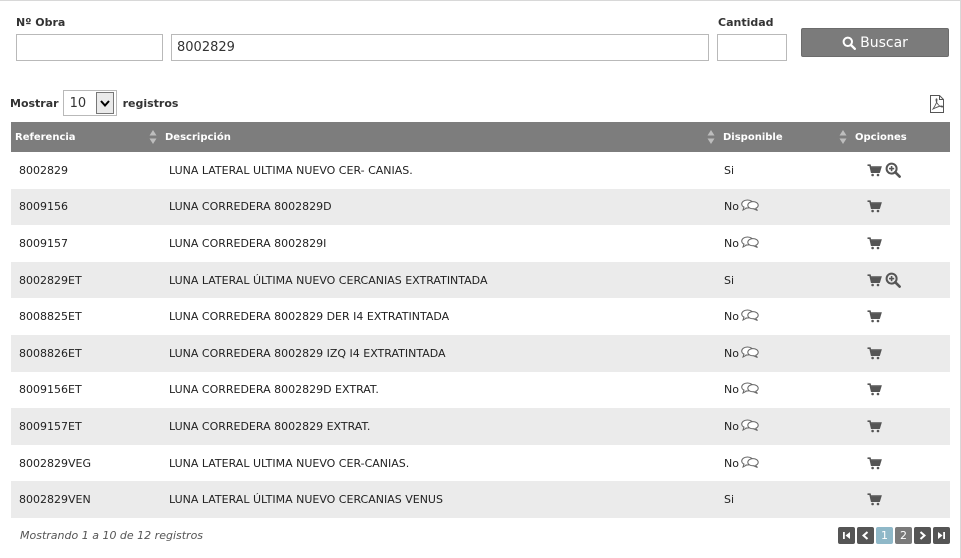  What do you see at coordinates (89, 103) in the screenshot?
I see `length-select: 10` at bounding box center [89, 103].